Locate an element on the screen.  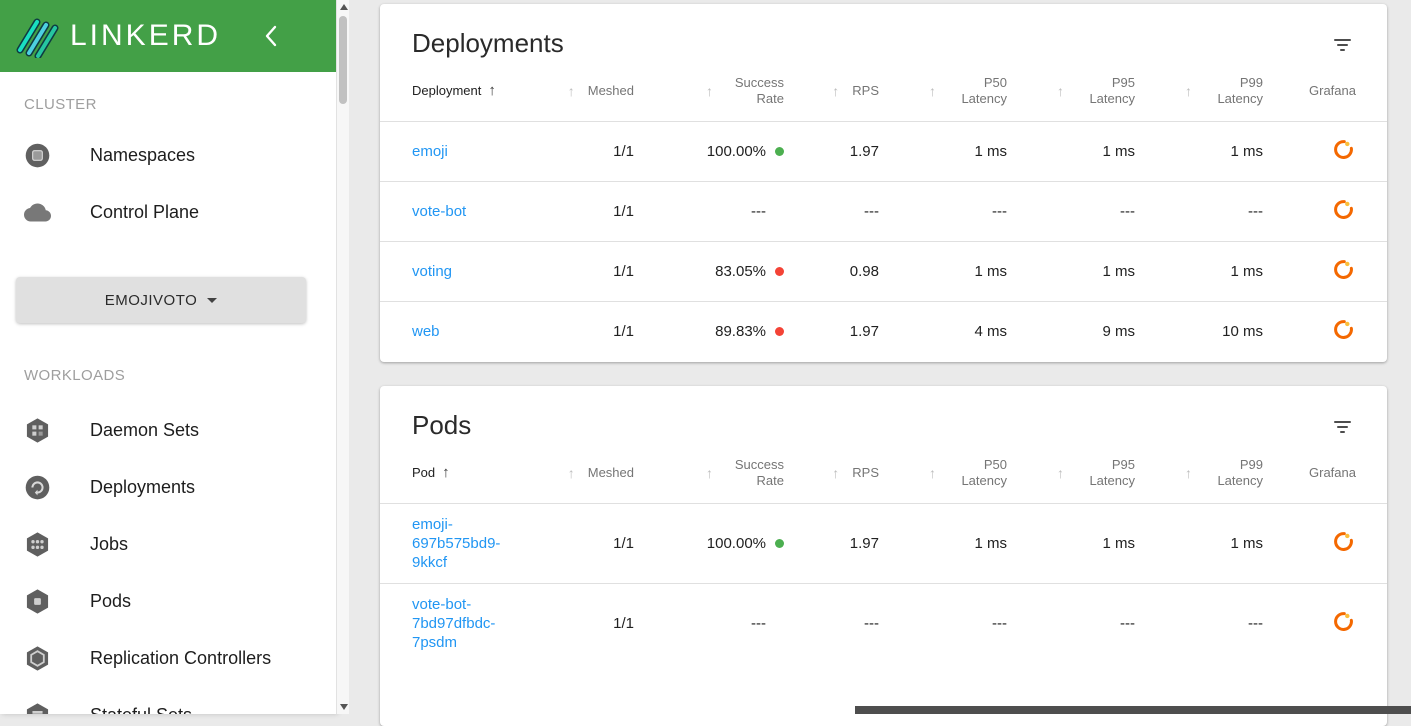
scroll-down-arrow-icon is located at coordinates (344, 707).